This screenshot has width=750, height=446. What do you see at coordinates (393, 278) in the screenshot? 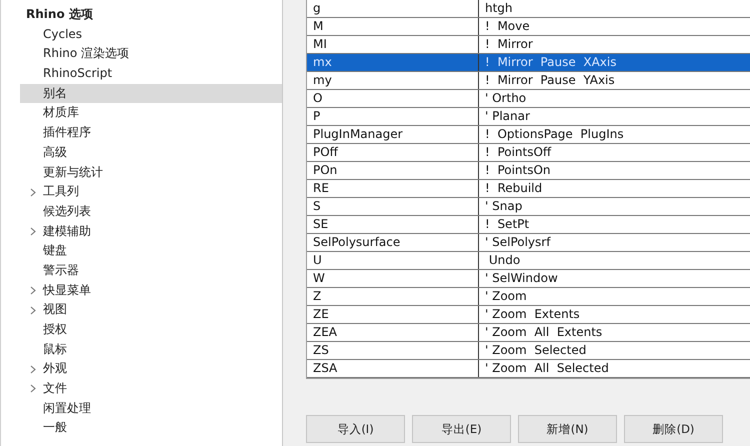
I see `table-cell: W` at bounding box center [393, 278].